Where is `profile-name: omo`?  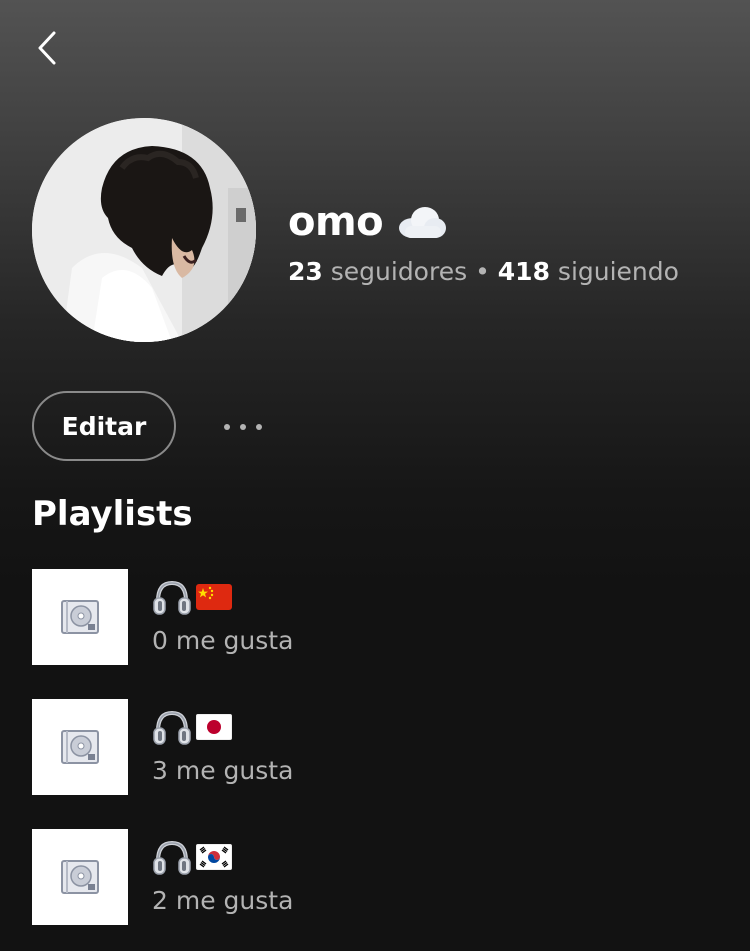 profile-name: omo is located at coordinates (336, 222).